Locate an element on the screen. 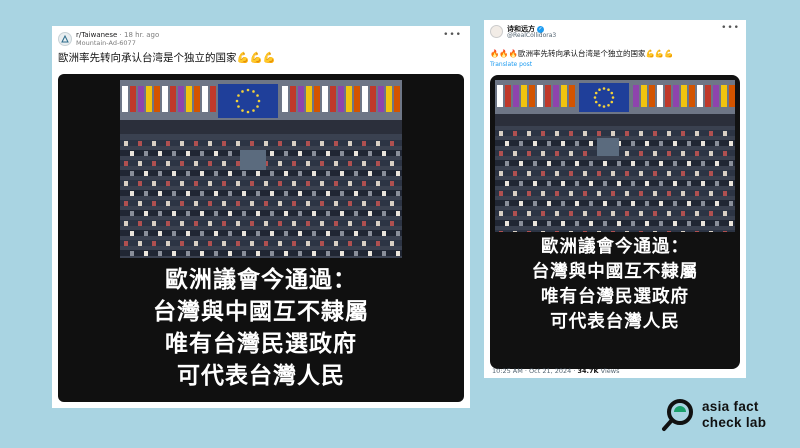 The height and width of the screenshot is (448, 800). post-title: 歐洲率先转向承认台湾是个独立的国家💪💪💪 is located at coordinates (167, 57).